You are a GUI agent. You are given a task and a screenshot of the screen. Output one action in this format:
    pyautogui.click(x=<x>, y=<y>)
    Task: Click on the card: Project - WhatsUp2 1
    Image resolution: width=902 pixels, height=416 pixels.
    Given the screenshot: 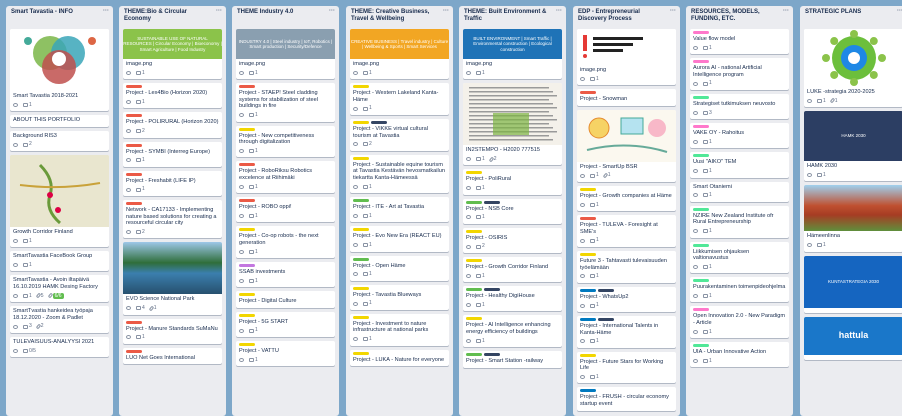 What is the action you would take?
    pyautogui.click(x=626, y=299)
    